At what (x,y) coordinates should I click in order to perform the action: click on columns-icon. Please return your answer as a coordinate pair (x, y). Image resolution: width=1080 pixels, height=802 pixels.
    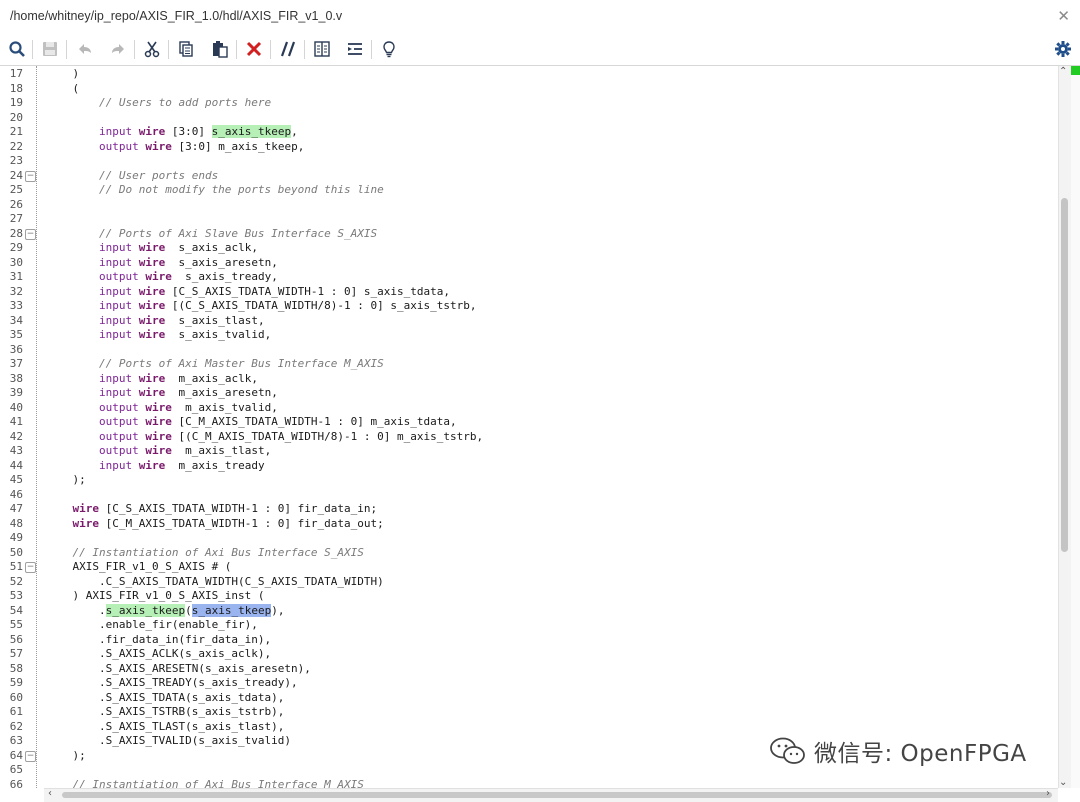
    Looking at the image, I should click on (322, 49).